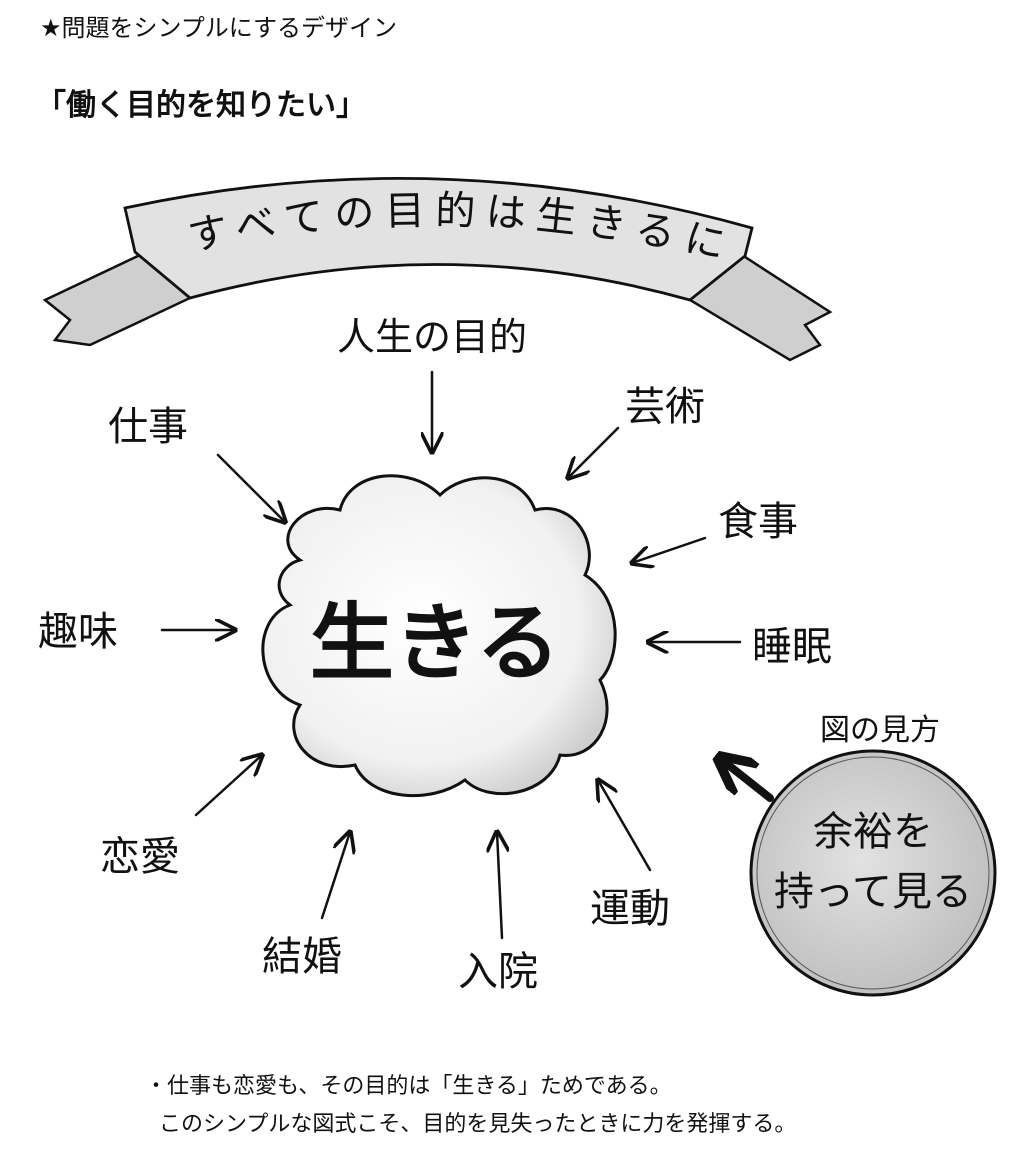 This screenshot has width=1014, height=1150. I want to click on legend-title: 図の見方, so click(880, 730).